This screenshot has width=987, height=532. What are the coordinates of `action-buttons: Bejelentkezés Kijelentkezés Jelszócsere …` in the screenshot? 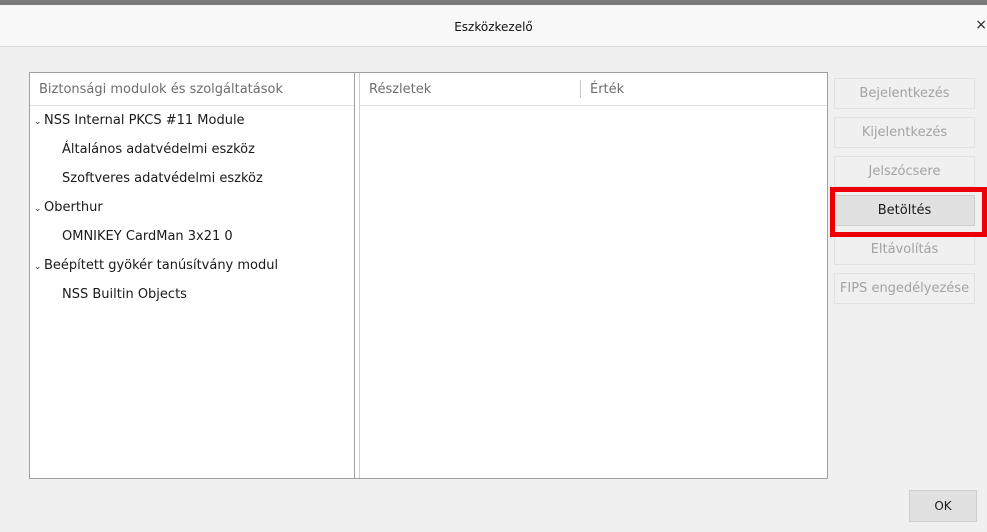 It's located at (905, 195).